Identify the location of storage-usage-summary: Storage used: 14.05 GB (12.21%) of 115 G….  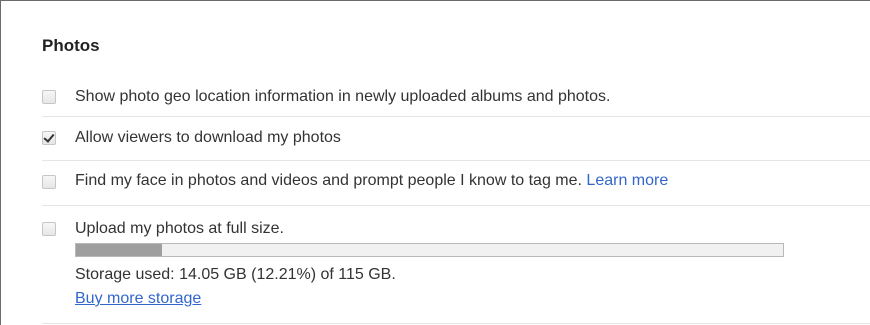
(235, 274).